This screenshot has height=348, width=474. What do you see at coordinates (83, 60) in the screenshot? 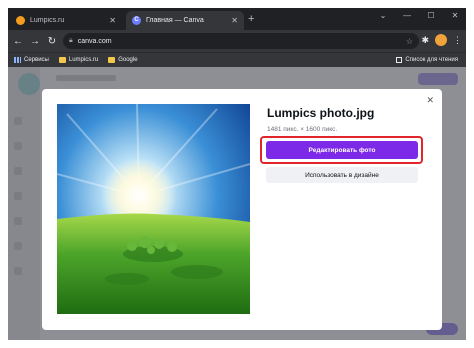
I see `bookmark-label: Lumpics.ru` at bounding box center [83, 60].